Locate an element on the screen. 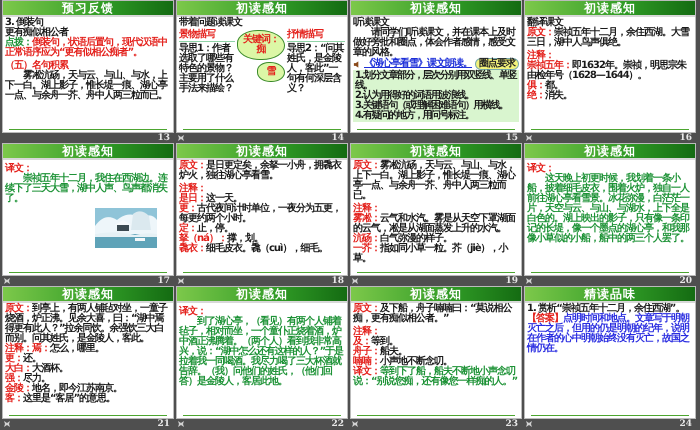  slide-thumbnail: 初读感知 译文： 到了湖心亭，（看见）有两个人铺着毡子，相对而坐，一个童仆正烧着酒，炉中酒正沸腾着。（两个人）看到我非常高兴，说：“湖中怎么还有这样的人？”于是拉着我一同喝酒。我尽力喝了三大杯酒就告辞。（我）问他们的姓氏，（他们回答）是金陵人，客居此地。 is located at coordinates (262, 352).